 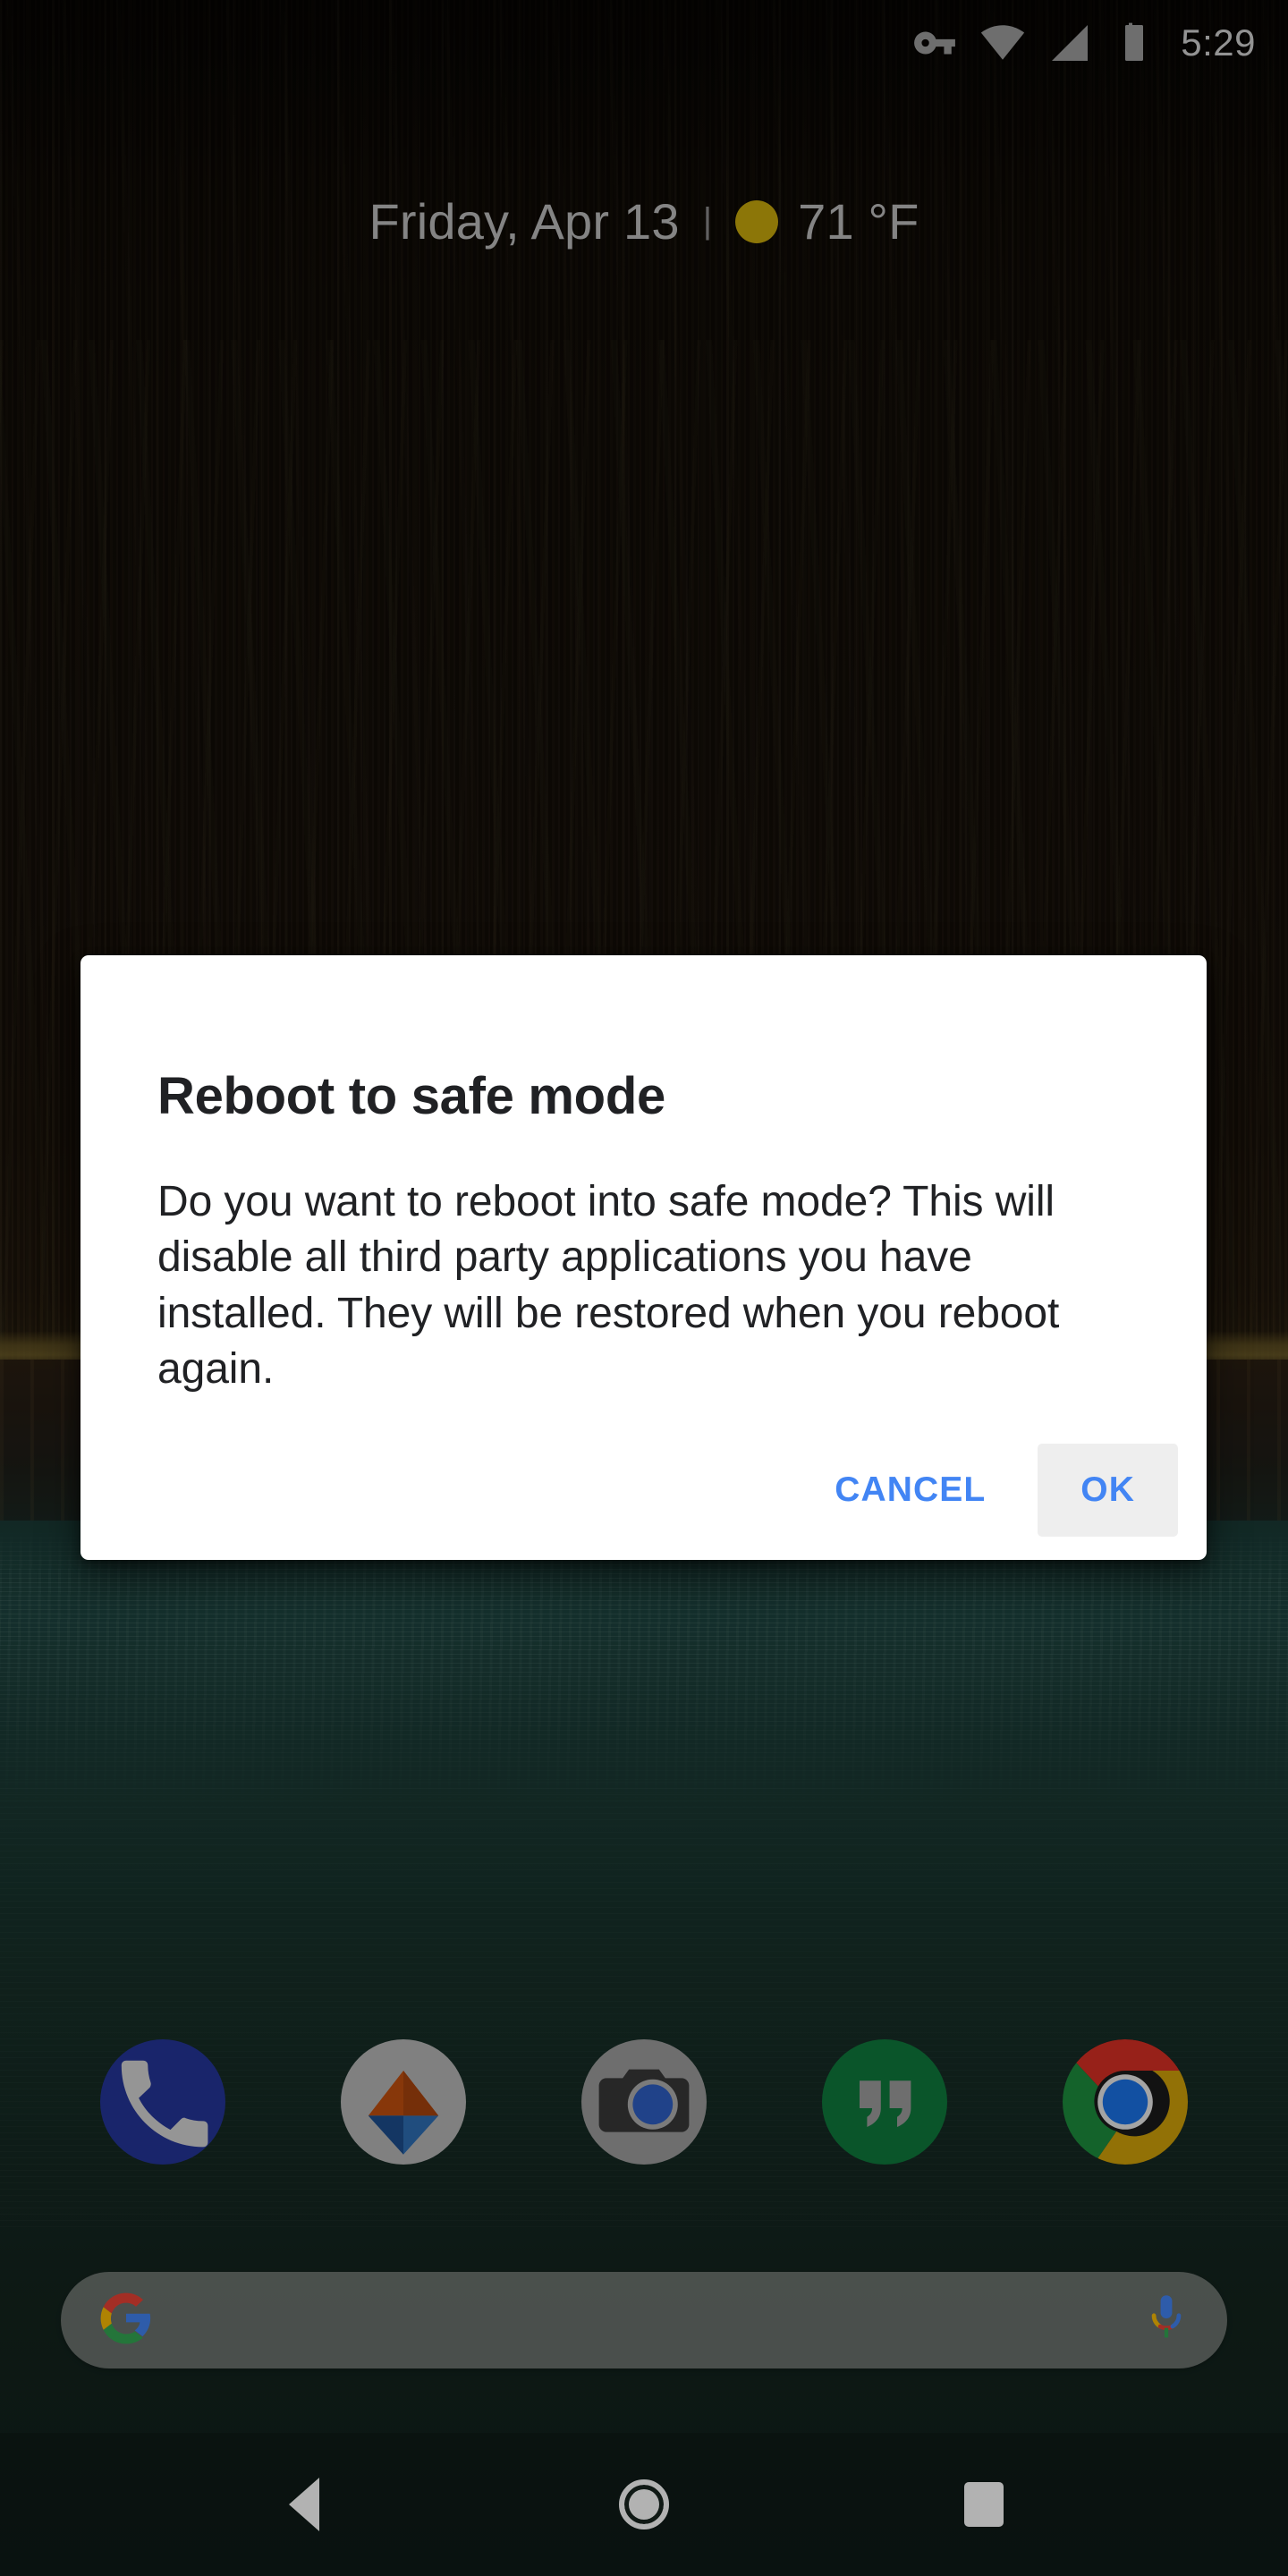 What do you see at coordinates (1108, 1490) in the screenshot?
I see `ok-button: OK` at bounding box center [1108, 1490].